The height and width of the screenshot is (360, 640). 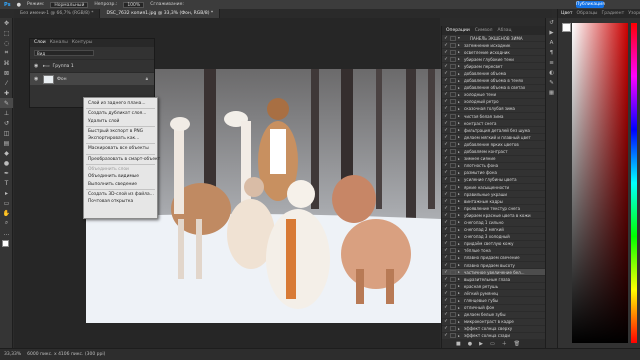 I want to click on foreground-color-swatch, so click(x=566, y=27).